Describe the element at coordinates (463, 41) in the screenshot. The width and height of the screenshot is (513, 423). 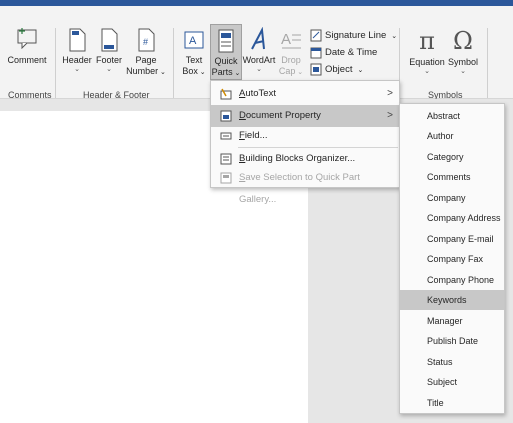
I see `symbol-icon: Ω` at that location.